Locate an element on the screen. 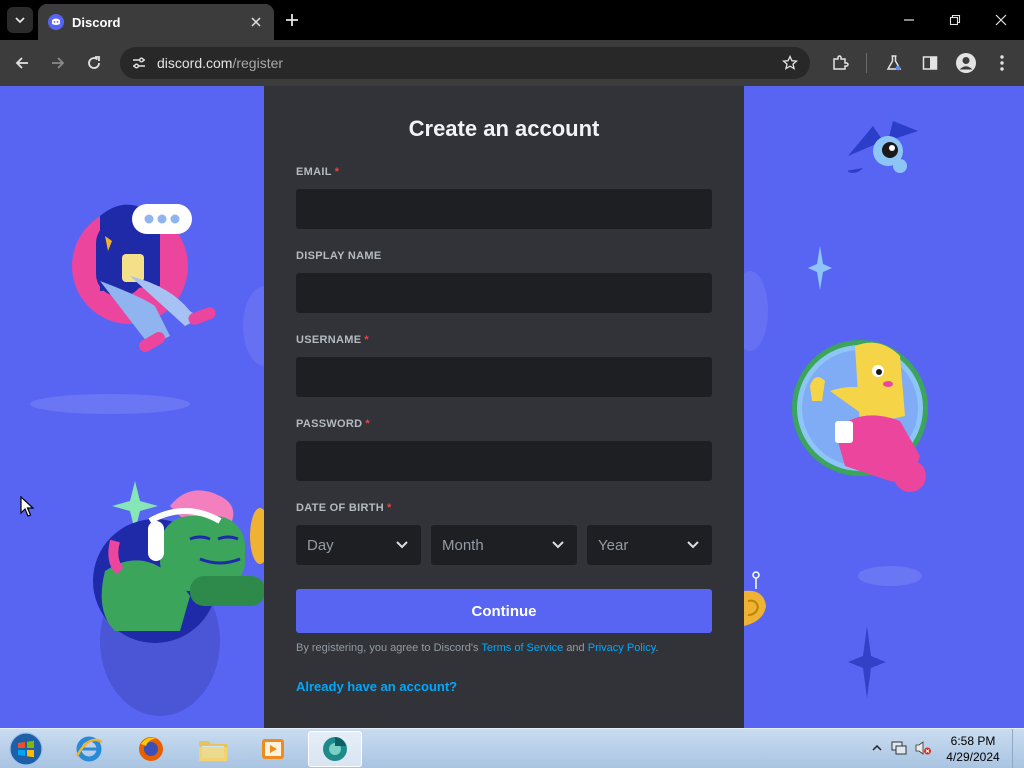  arrow-right-icon is located at coordinates (58, 63).